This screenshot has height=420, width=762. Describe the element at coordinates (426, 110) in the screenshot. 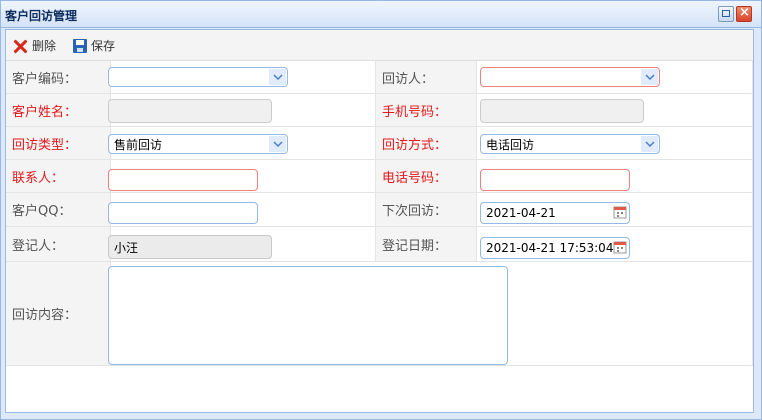

I see `mobile-label: 手机号码：` at that location.